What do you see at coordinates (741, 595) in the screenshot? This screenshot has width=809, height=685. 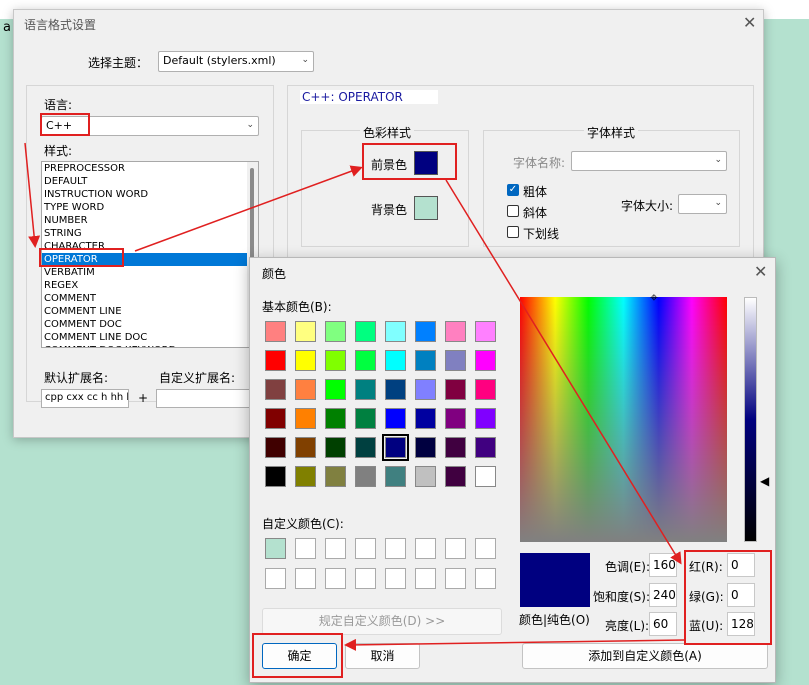 I see `green-field: 0` at bounding box center [741, 595].